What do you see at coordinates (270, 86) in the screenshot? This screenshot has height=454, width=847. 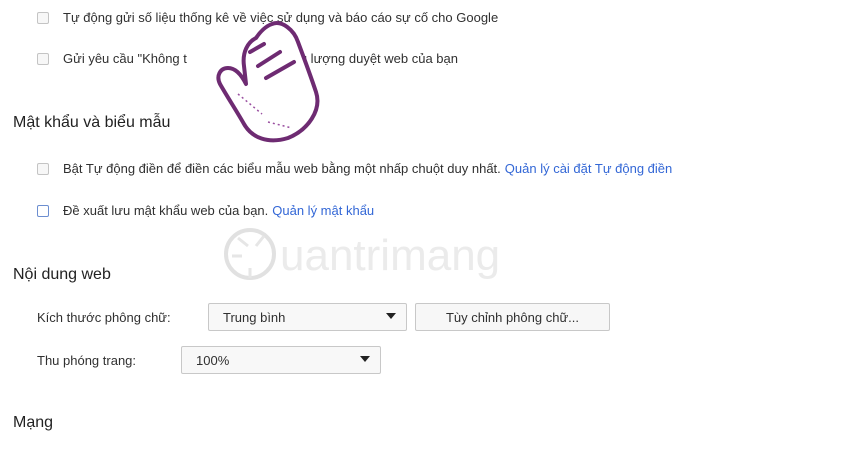 I see `pointing-hand-icon` at bounding box center [270, 86].